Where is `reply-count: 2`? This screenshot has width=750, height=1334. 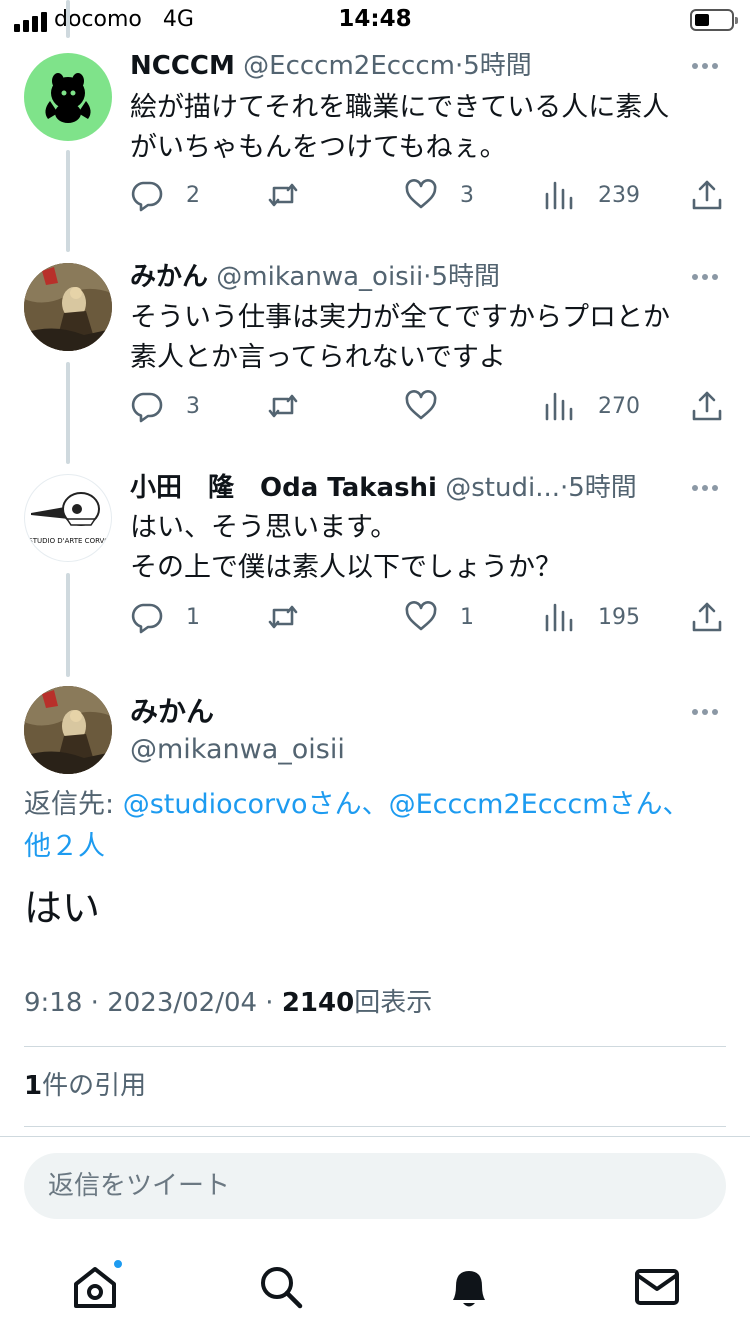
reply-count: 2 is located at coordinates (193, 195).